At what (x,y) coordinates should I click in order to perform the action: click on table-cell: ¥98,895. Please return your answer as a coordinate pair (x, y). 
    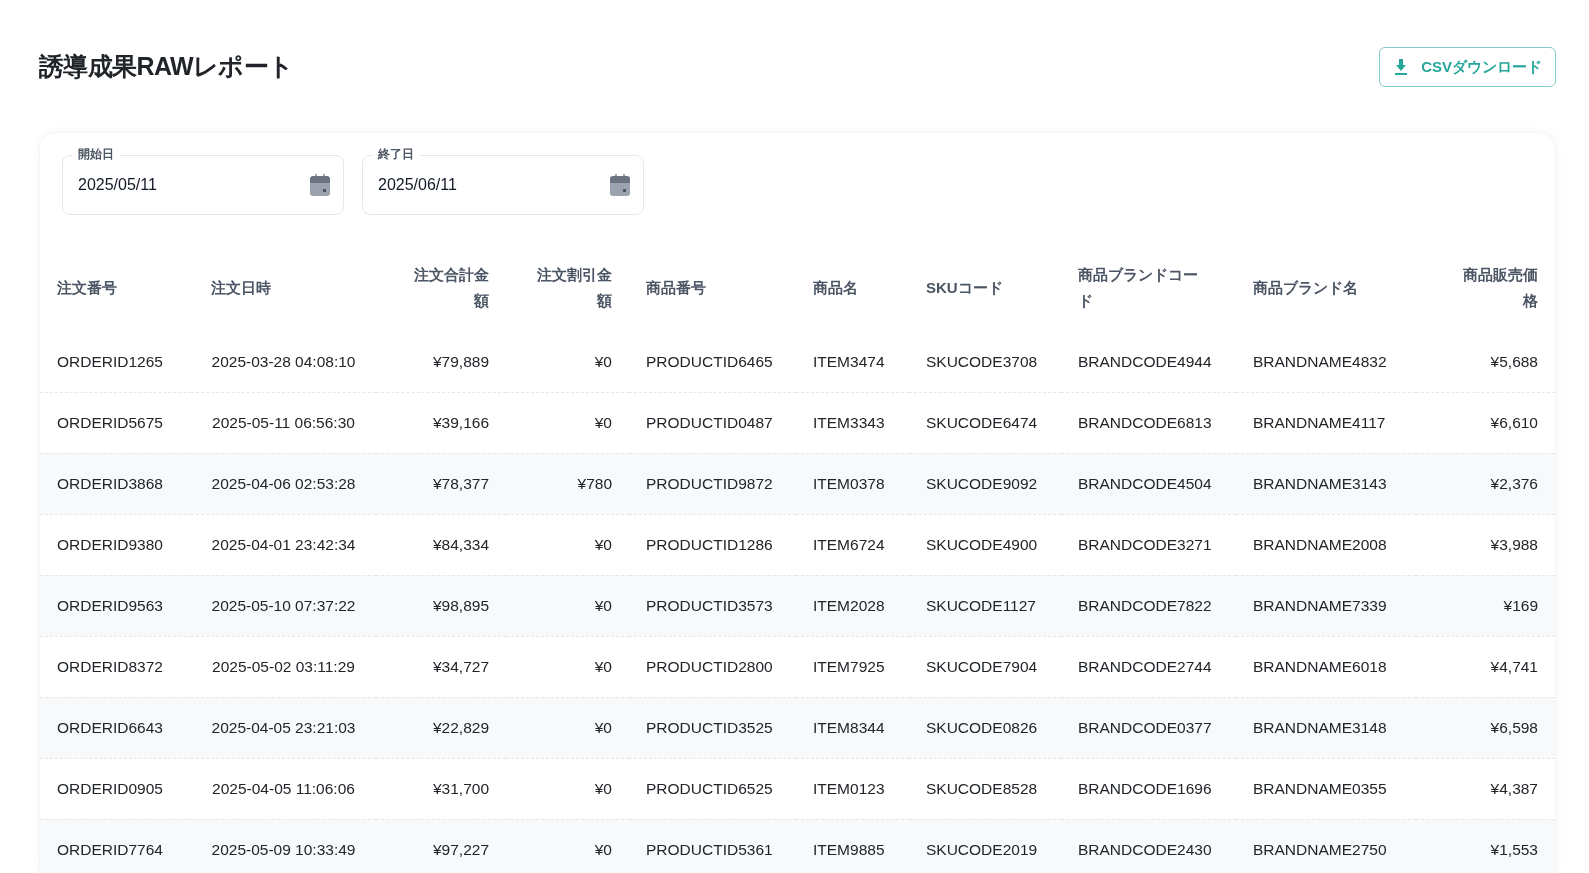
    Looking at the image, I should click on (460, 605).